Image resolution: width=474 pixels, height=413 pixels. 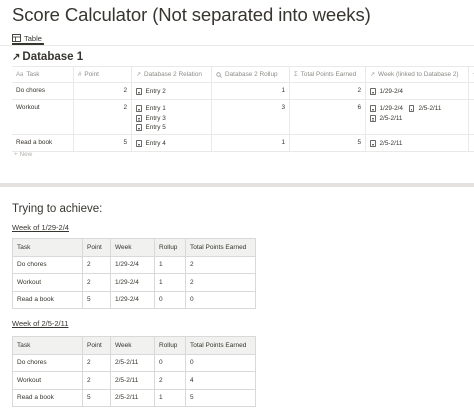 I want to click on relation-label: 1/29-2/4, so click(x=391, y=92).